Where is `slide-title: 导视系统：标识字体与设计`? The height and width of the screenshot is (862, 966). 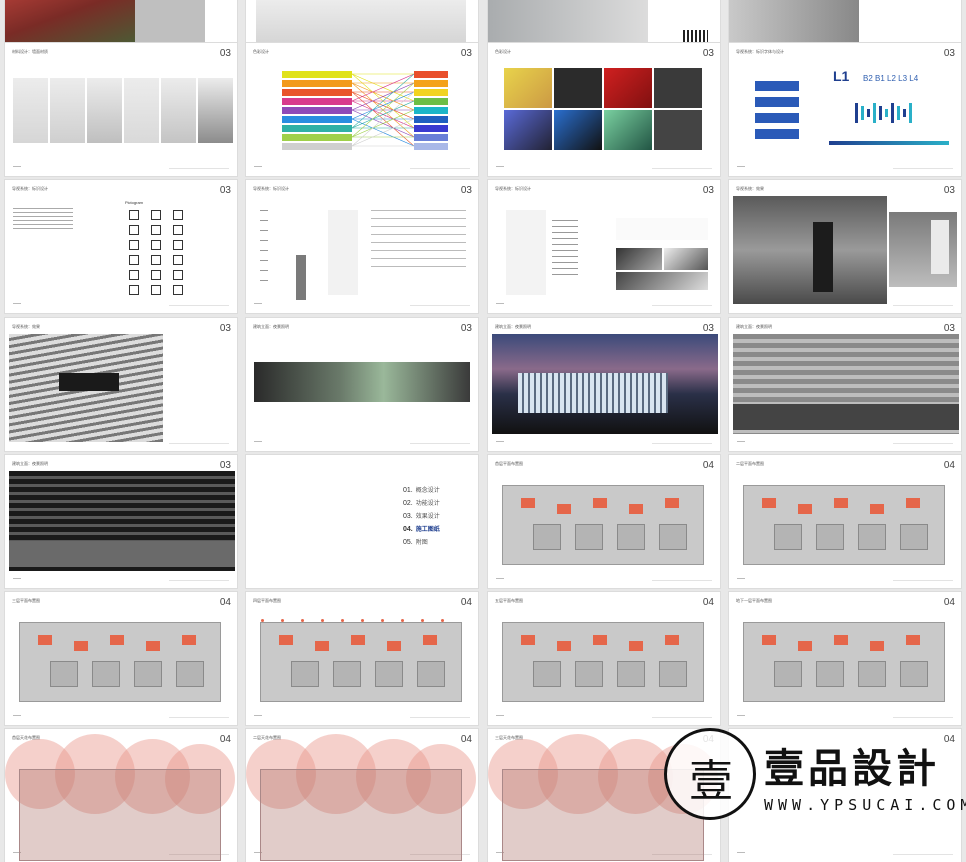
slide-title: 导视系统：标识字体与设计 is located at coordinates (760, 51).